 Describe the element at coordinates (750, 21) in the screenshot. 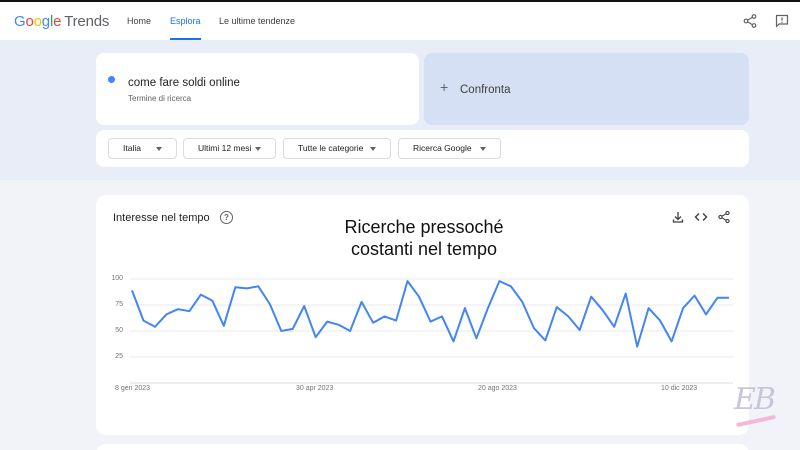

I see `share-icon` at that location.